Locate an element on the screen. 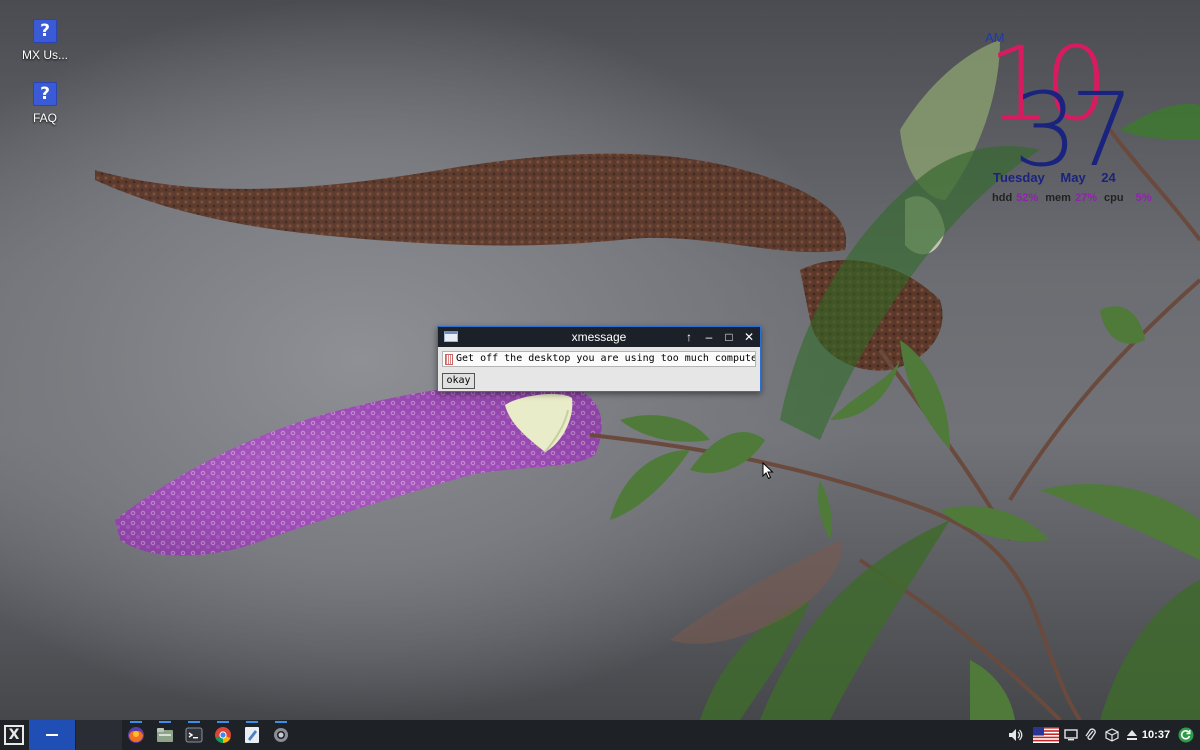 This screenshot has height=750, width=1200. desktop-icon-faq: ? FAQ is located at coordinates (45, 103).